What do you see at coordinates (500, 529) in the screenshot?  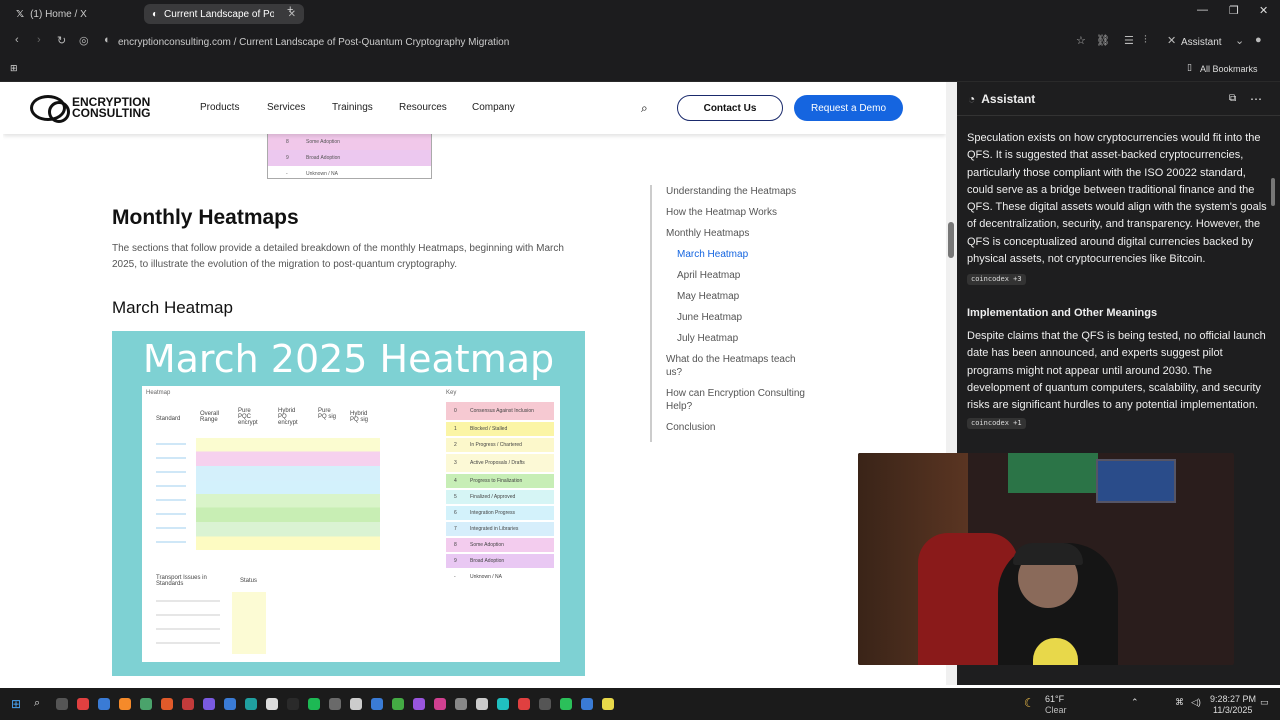 I see `key-item: 7 Integrated in Libraries` at bounding box center [500, 529].